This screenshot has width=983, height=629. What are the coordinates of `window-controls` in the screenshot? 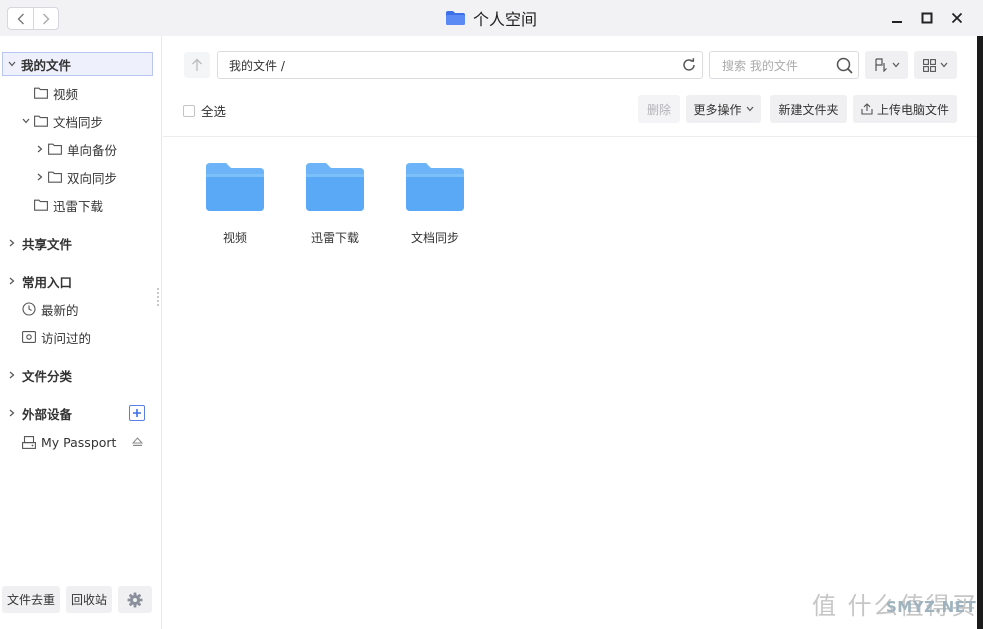 It's located at (927, 18).